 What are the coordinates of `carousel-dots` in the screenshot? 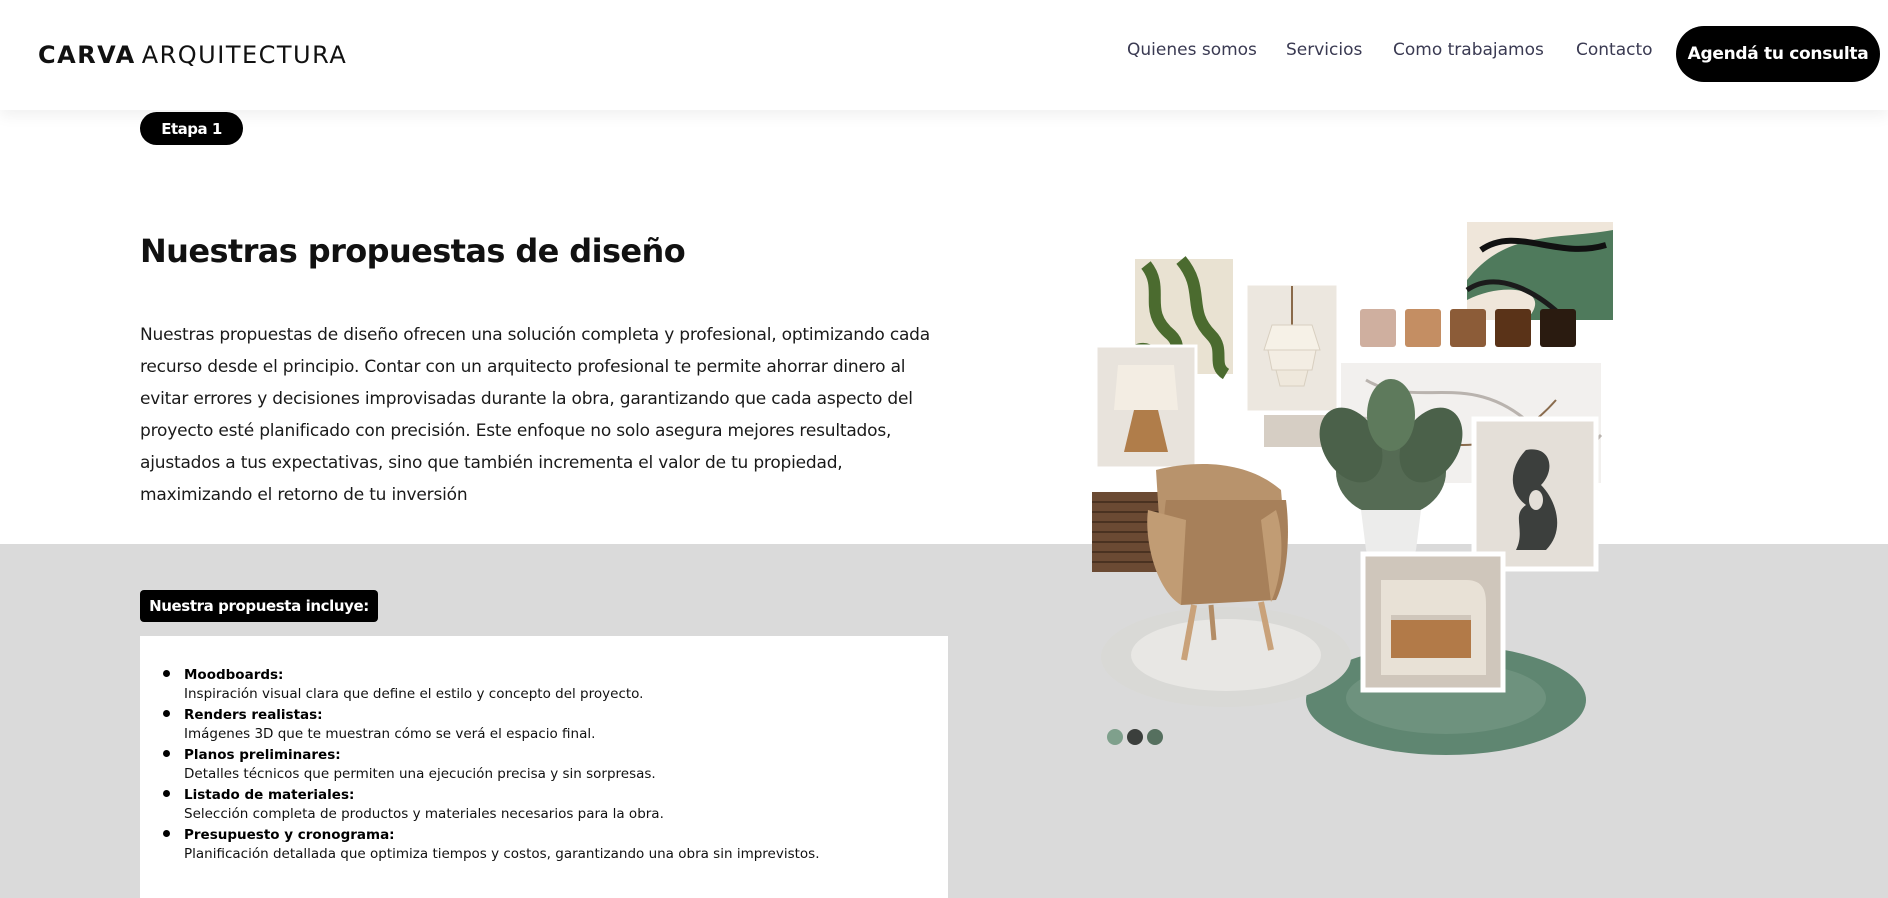 It's located at (1135, 737).